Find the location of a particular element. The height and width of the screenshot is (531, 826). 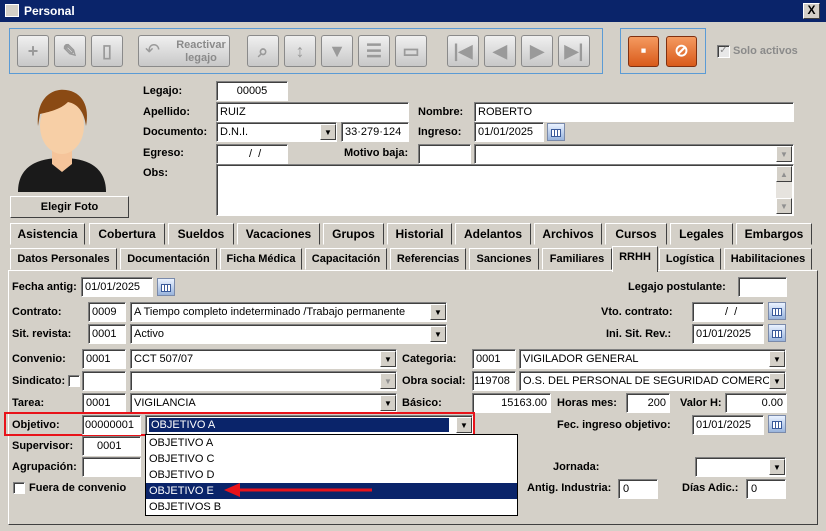

sindicato-checkbox is located at coordinates (74, 381).